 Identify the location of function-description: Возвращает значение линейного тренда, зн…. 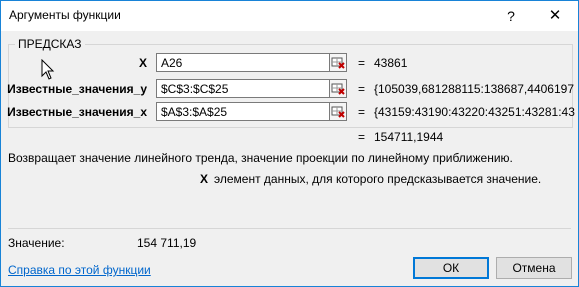
(260, 158).